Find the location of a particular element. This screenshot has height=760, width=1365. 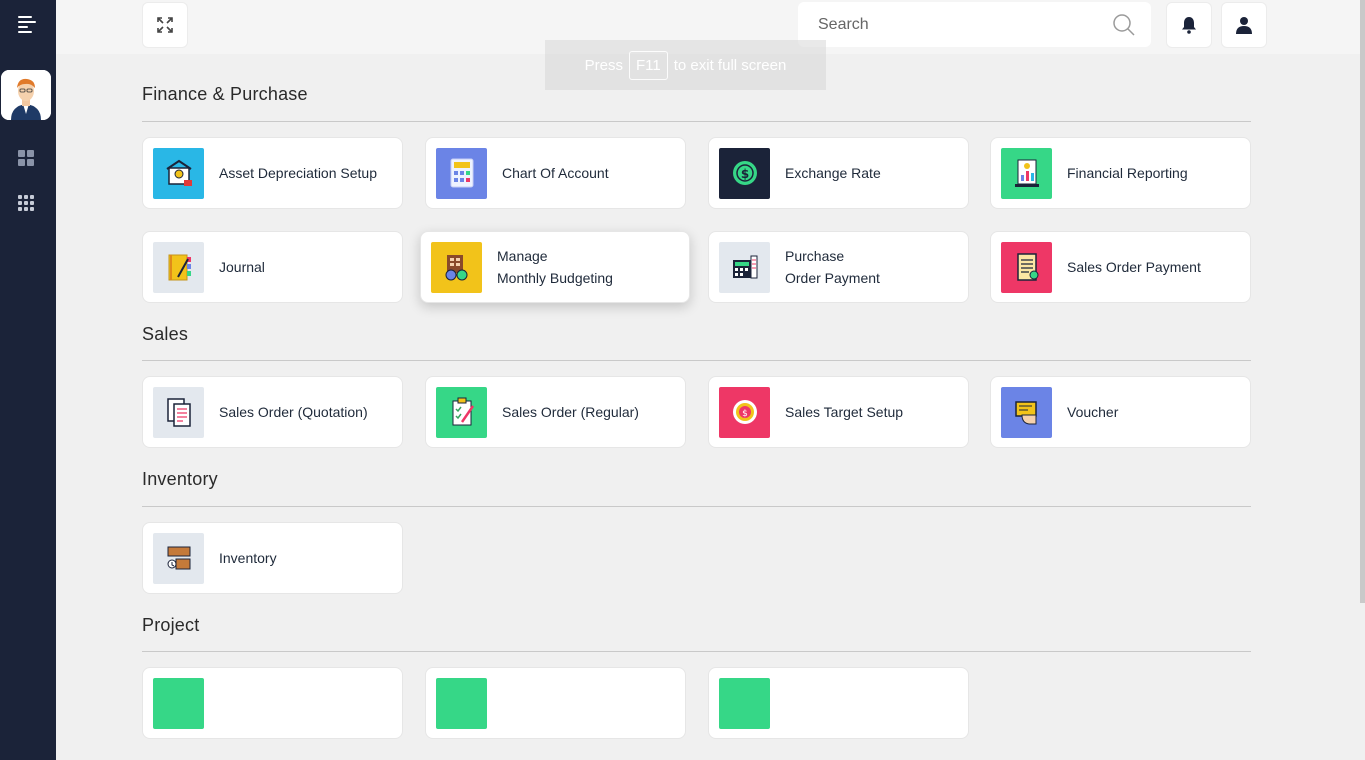

card-label-line1: Purchase is located at coordinates (815, 256).